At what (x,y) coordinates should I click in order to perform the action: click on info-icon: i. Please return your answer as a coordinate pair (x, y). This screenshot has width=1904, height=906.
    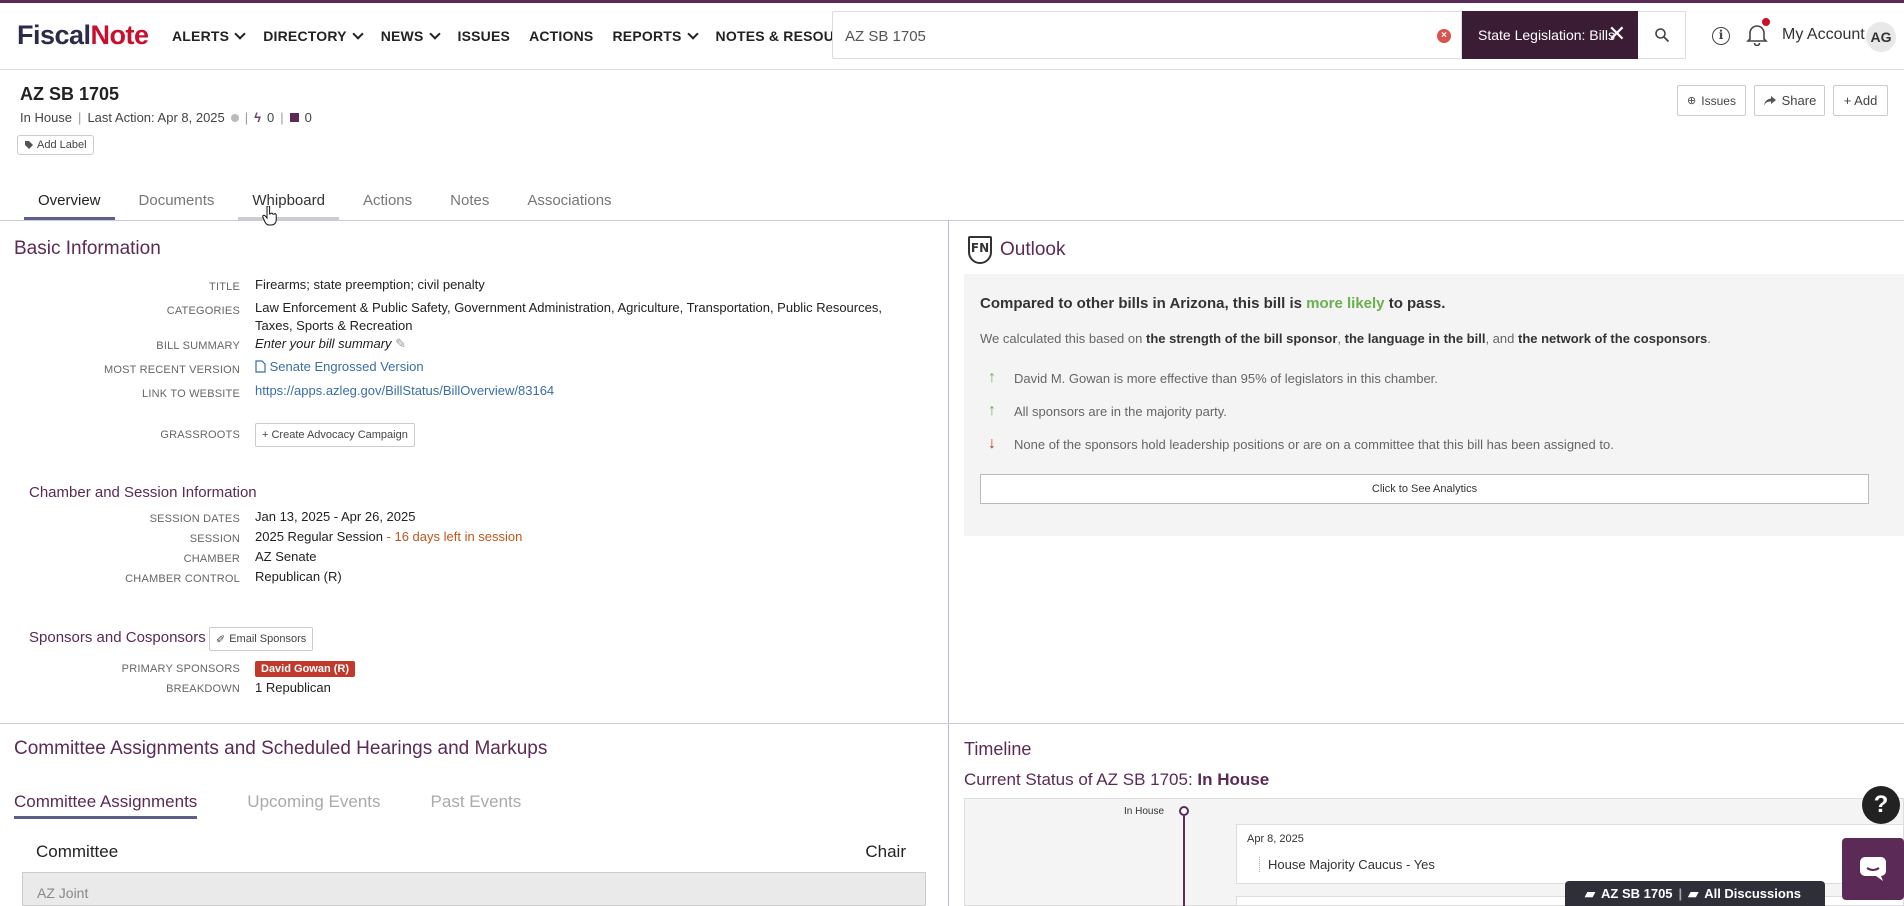
    Looking at the image, I should click on (1721, 36).